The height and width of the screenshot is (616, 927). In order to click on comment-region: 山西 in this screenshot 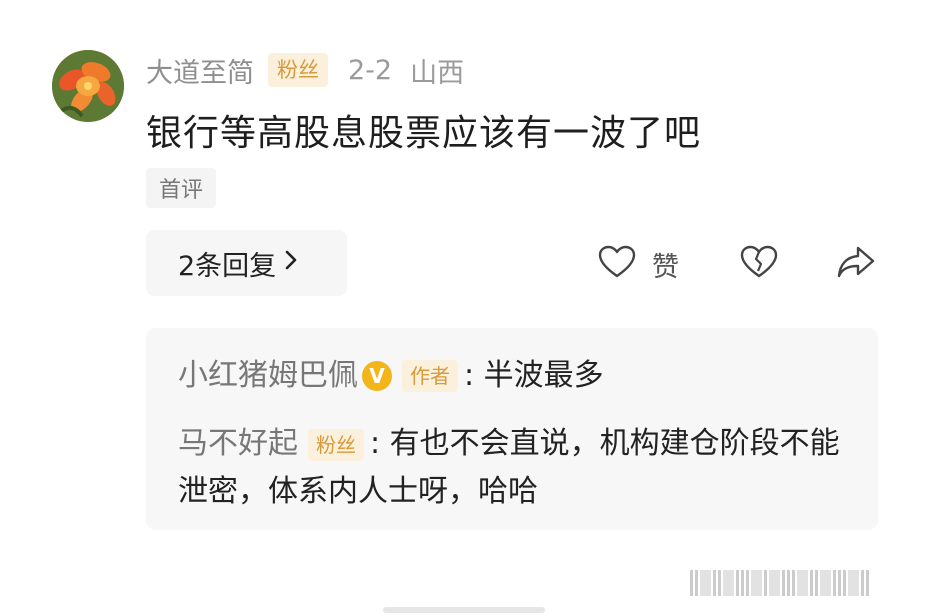, I will do `click(437, 73)`.